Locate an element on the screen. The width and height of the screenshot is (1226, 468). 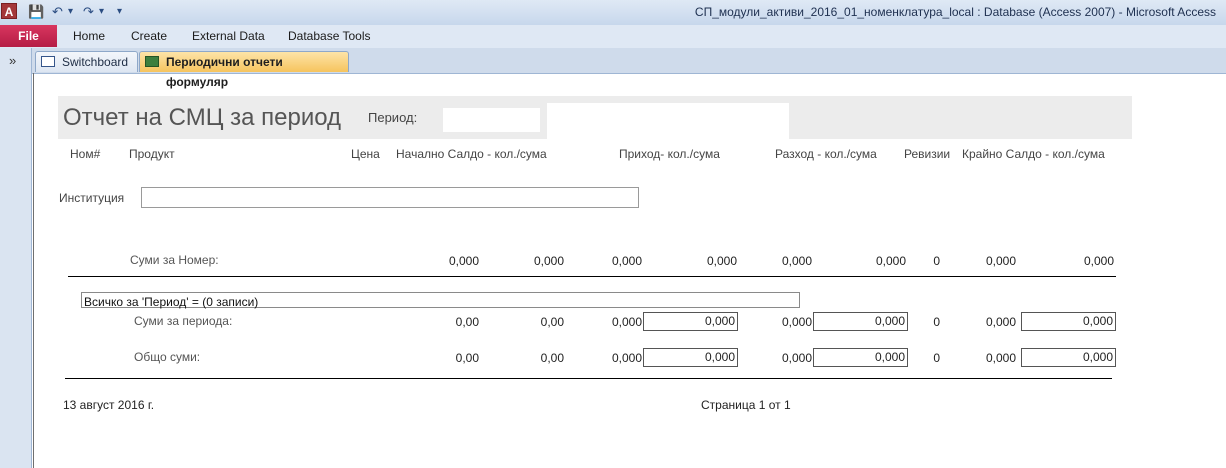
sum-by-period-value: 0 is located at coordinates (936, 322).